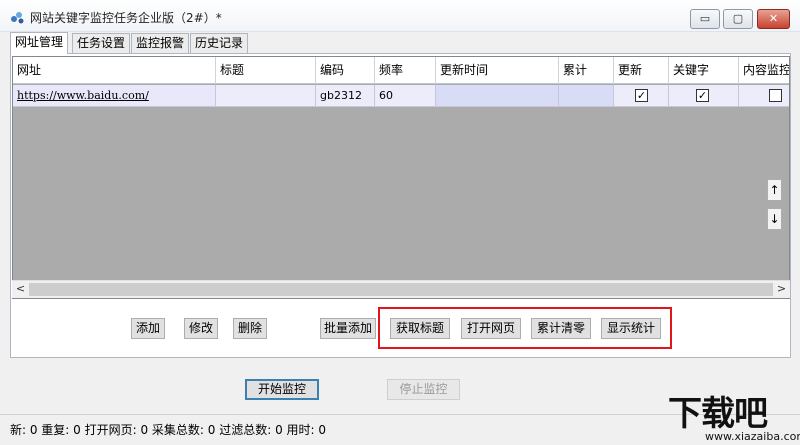 The height and width of the screenshot is (445, 800). I want to click on window-title: 网站关键字监控任务企业版（2#）*, so click(126, 18).